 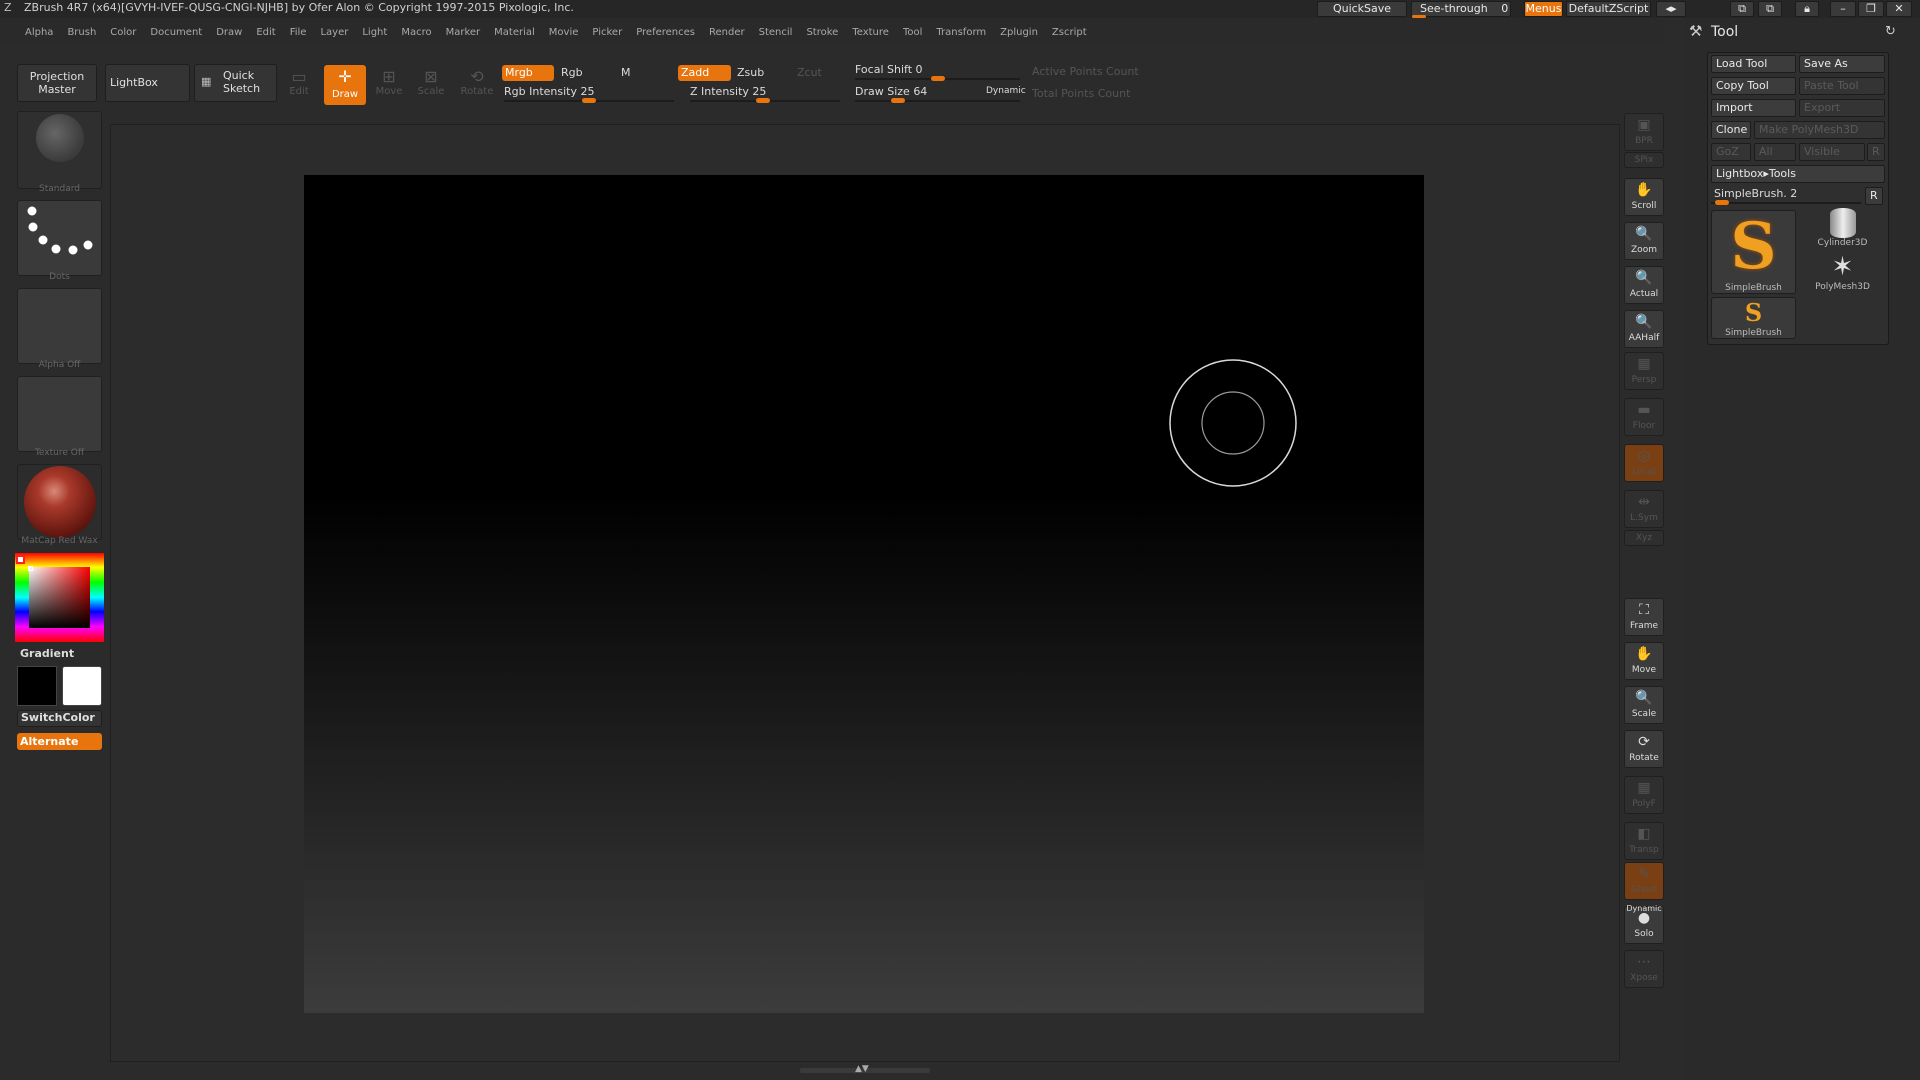 I want to click on right-tray-persp-button: ▦ Persp, so click(x=1644, y=371).